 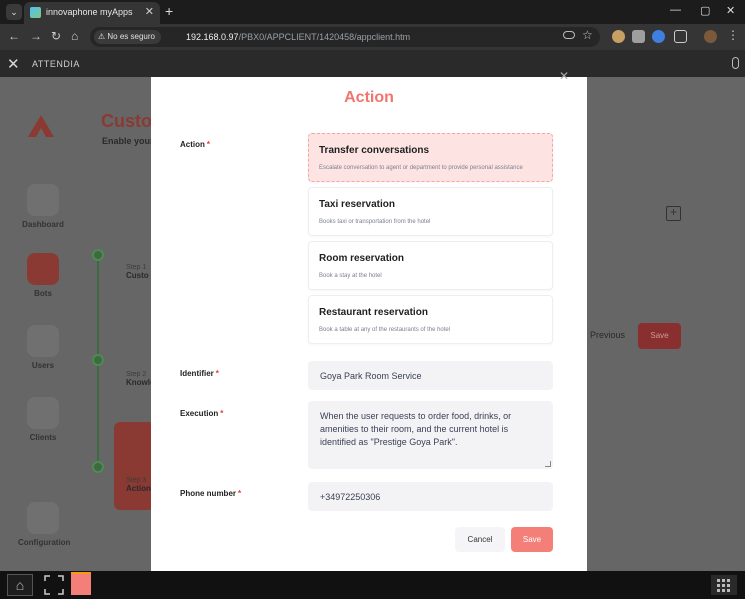 What do you see at coordinates (43, 341) in the screenshot?
I see `users-icon` at bounding box center [43, 341].